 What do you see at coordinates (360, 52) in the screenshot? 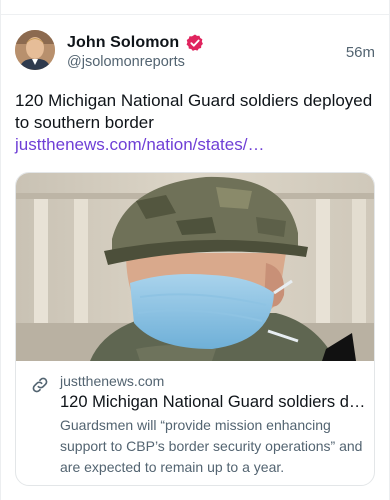
I see `tweet-timestamp: 56m` at bounding box center [360, 52].